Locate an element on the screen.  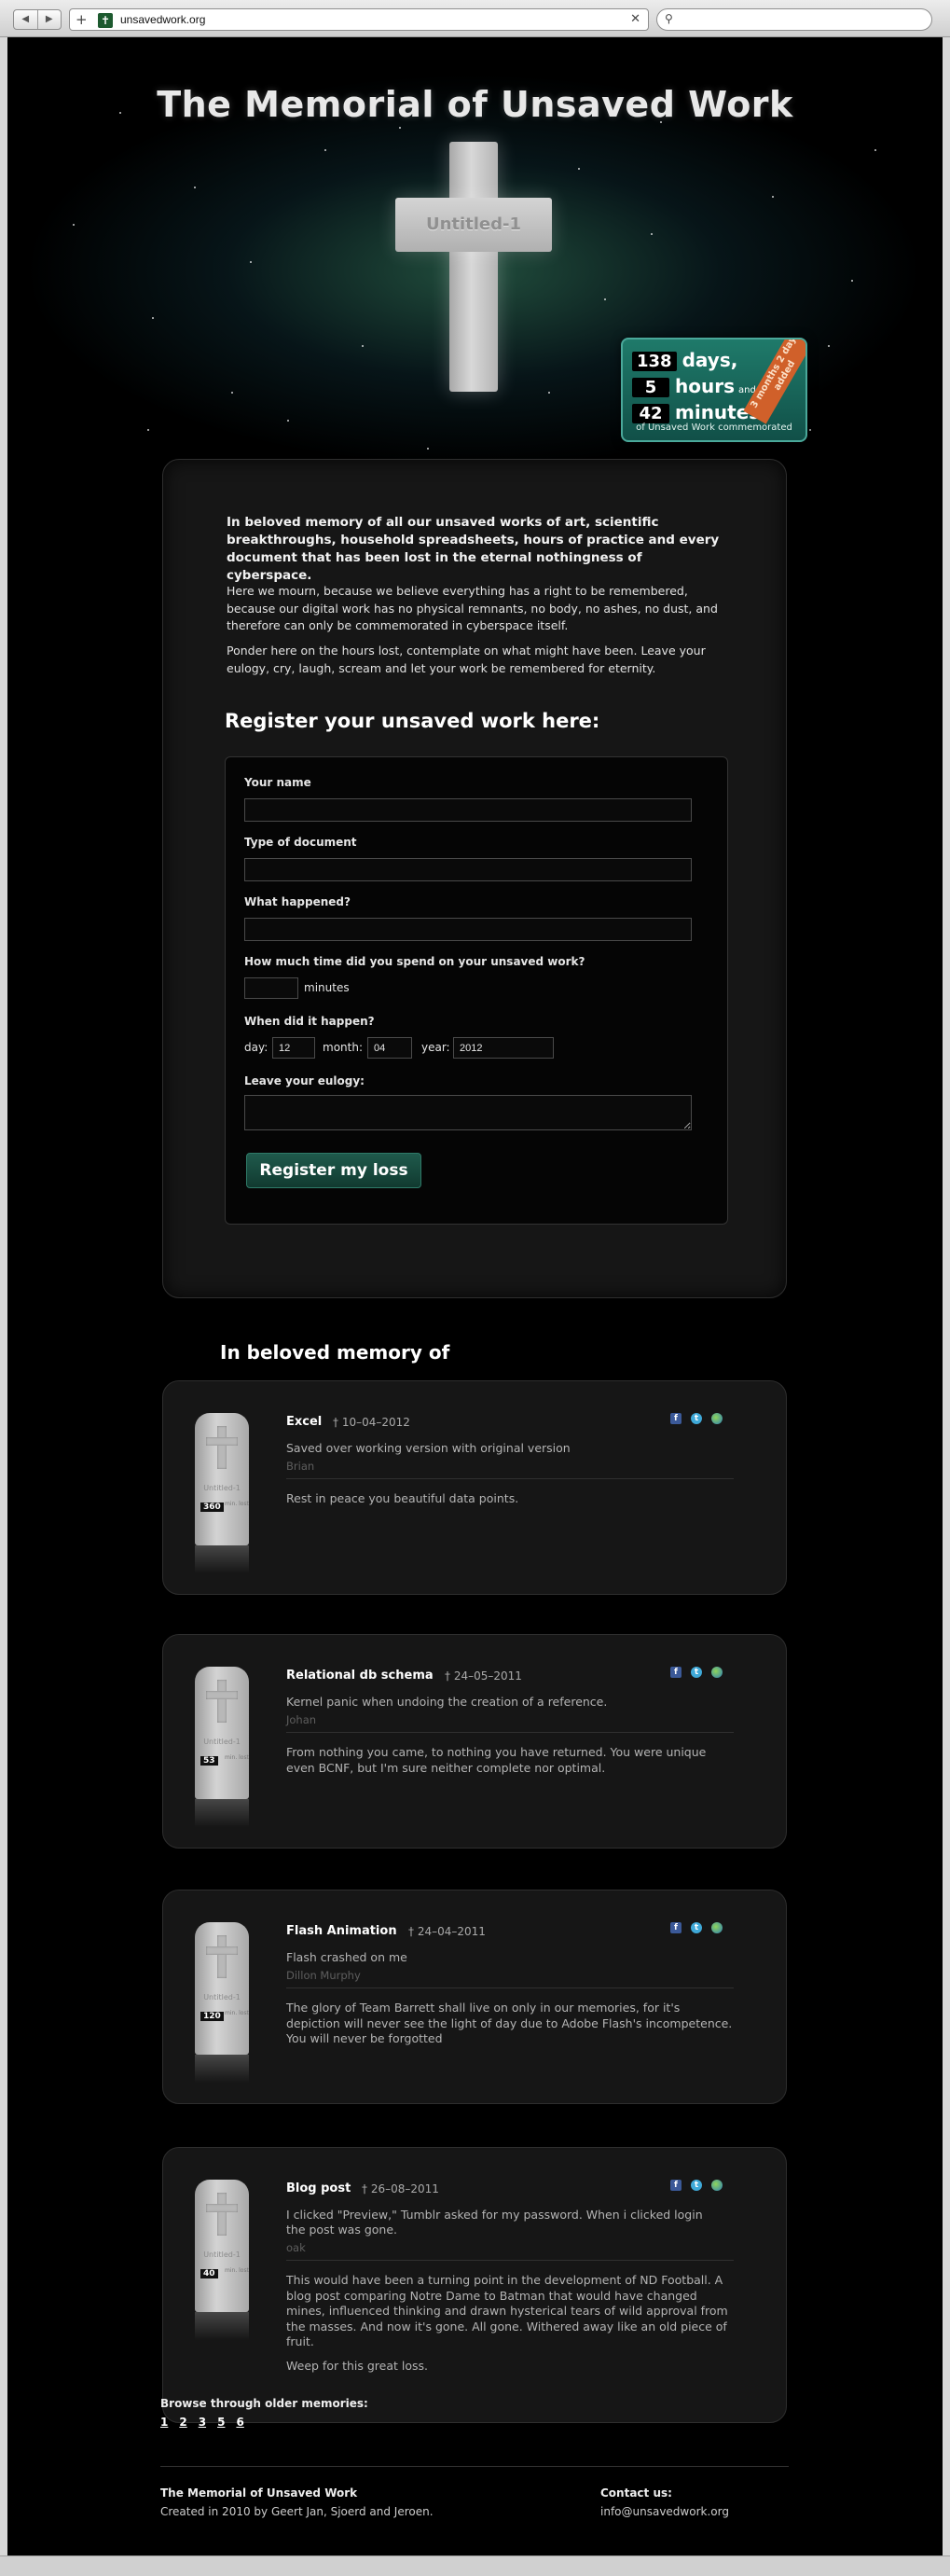
register-heading: Register your unsaved work here: is located at coordinates (412, 721).